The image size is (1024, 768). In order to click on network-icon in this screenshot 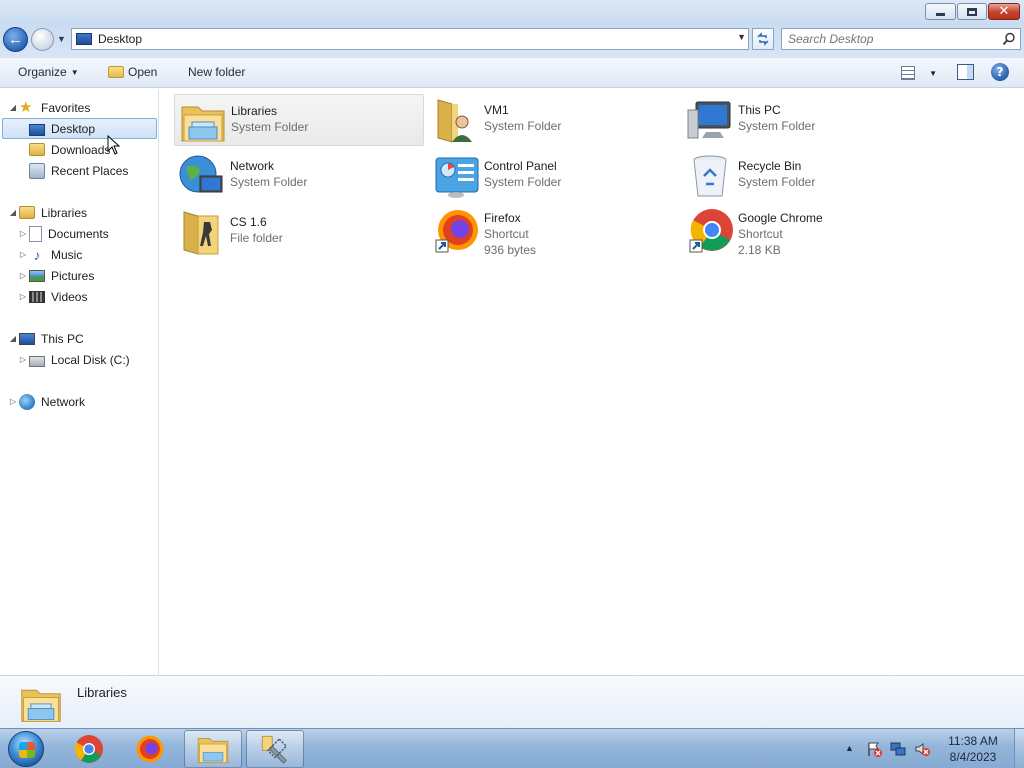, I will do `click(201, 174)`.